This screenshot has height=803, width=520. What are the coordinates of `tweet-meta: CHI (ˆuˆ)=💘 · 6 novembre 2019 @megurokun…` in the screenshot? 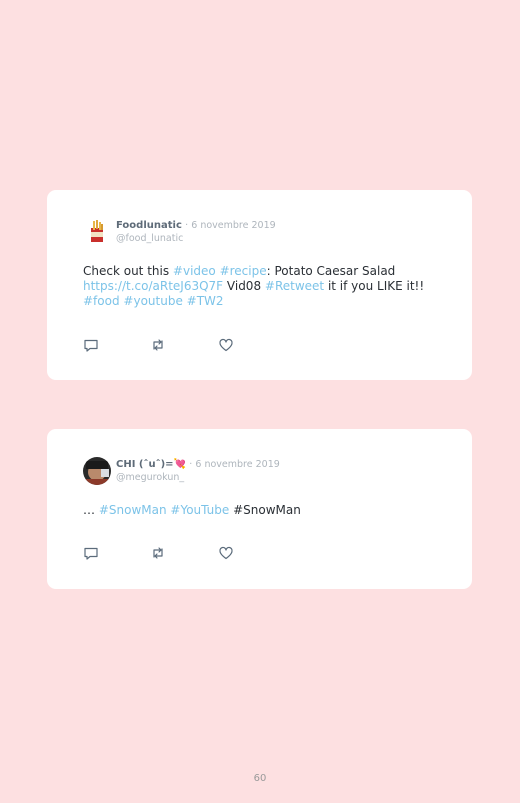 It's located at (198, 471).